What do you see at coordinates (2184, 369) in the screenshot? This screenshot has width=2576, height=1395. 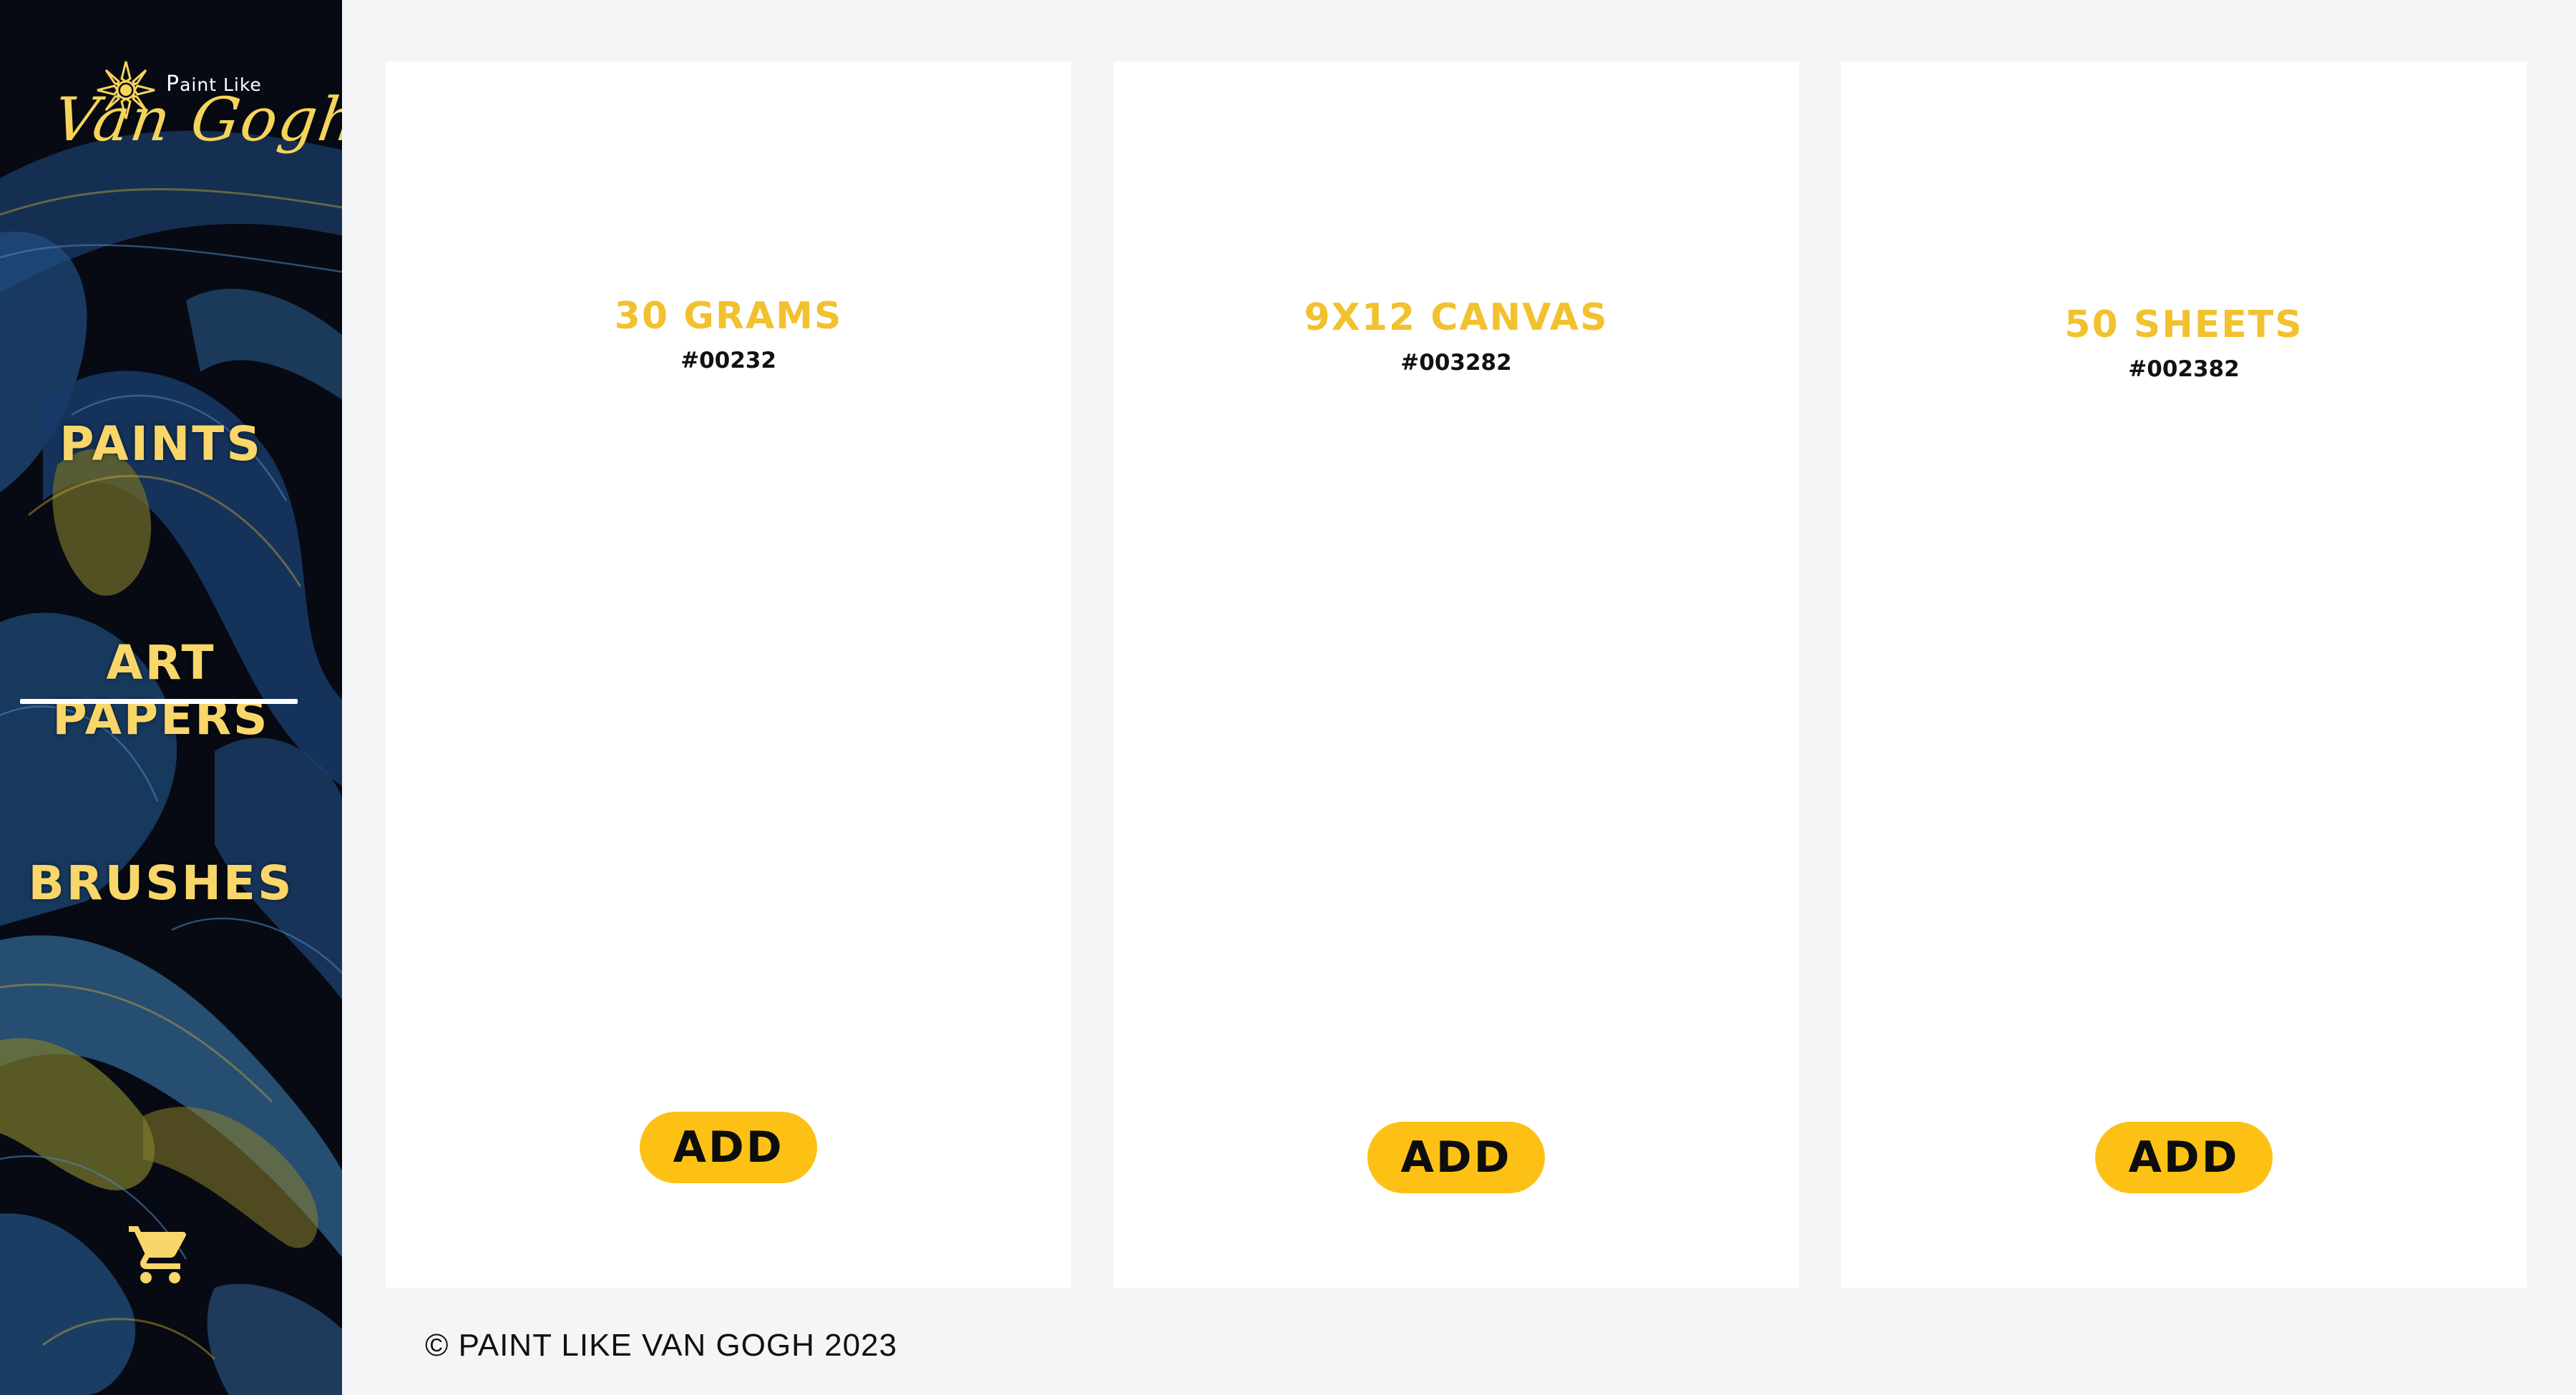 I see `product-code: #002382` at bounding box center [2184, 369].